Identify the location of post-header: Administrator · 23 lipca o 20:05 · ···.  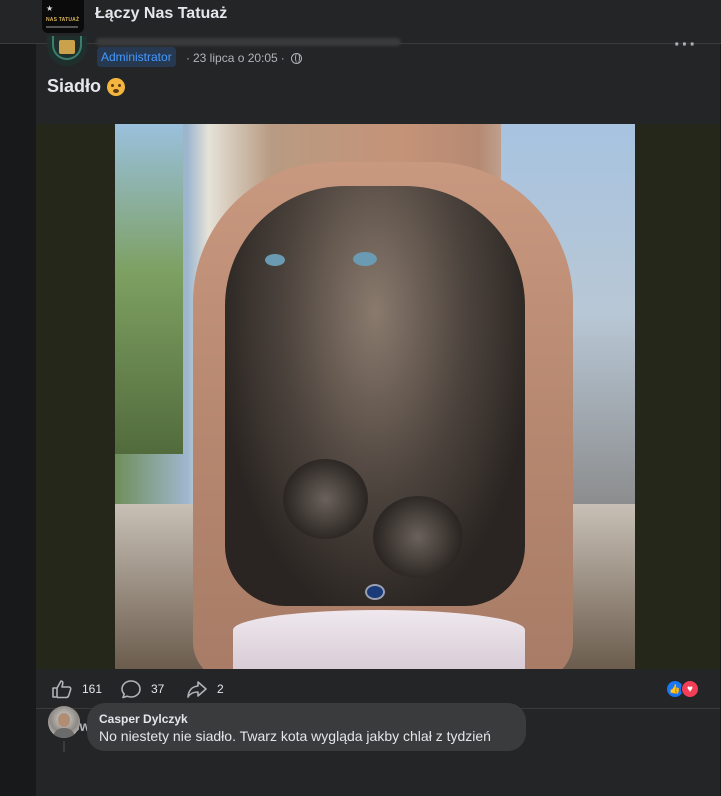
(378, 54).